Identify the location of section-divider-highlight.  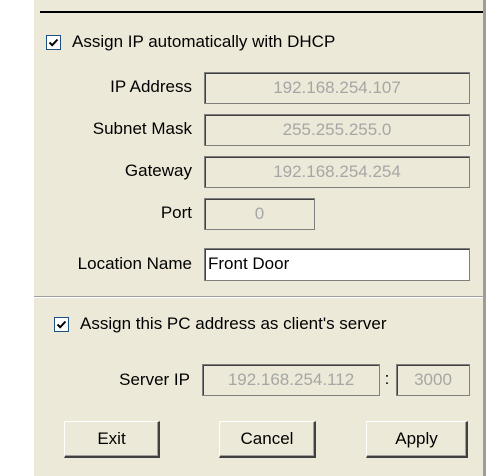
(258, 297).